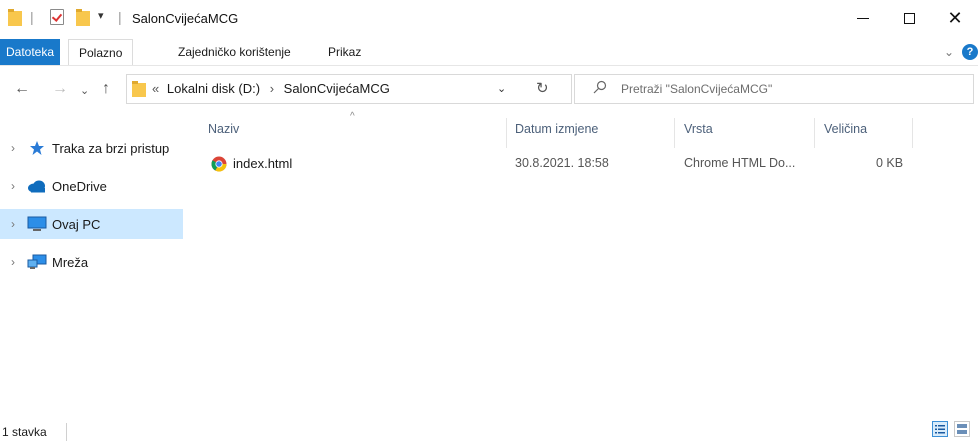 Image resolution: width=978 pixels, height=442 pixels. Describe the element at coordinates (66, 432) in the screenshot. I see `status-divider` at that location.